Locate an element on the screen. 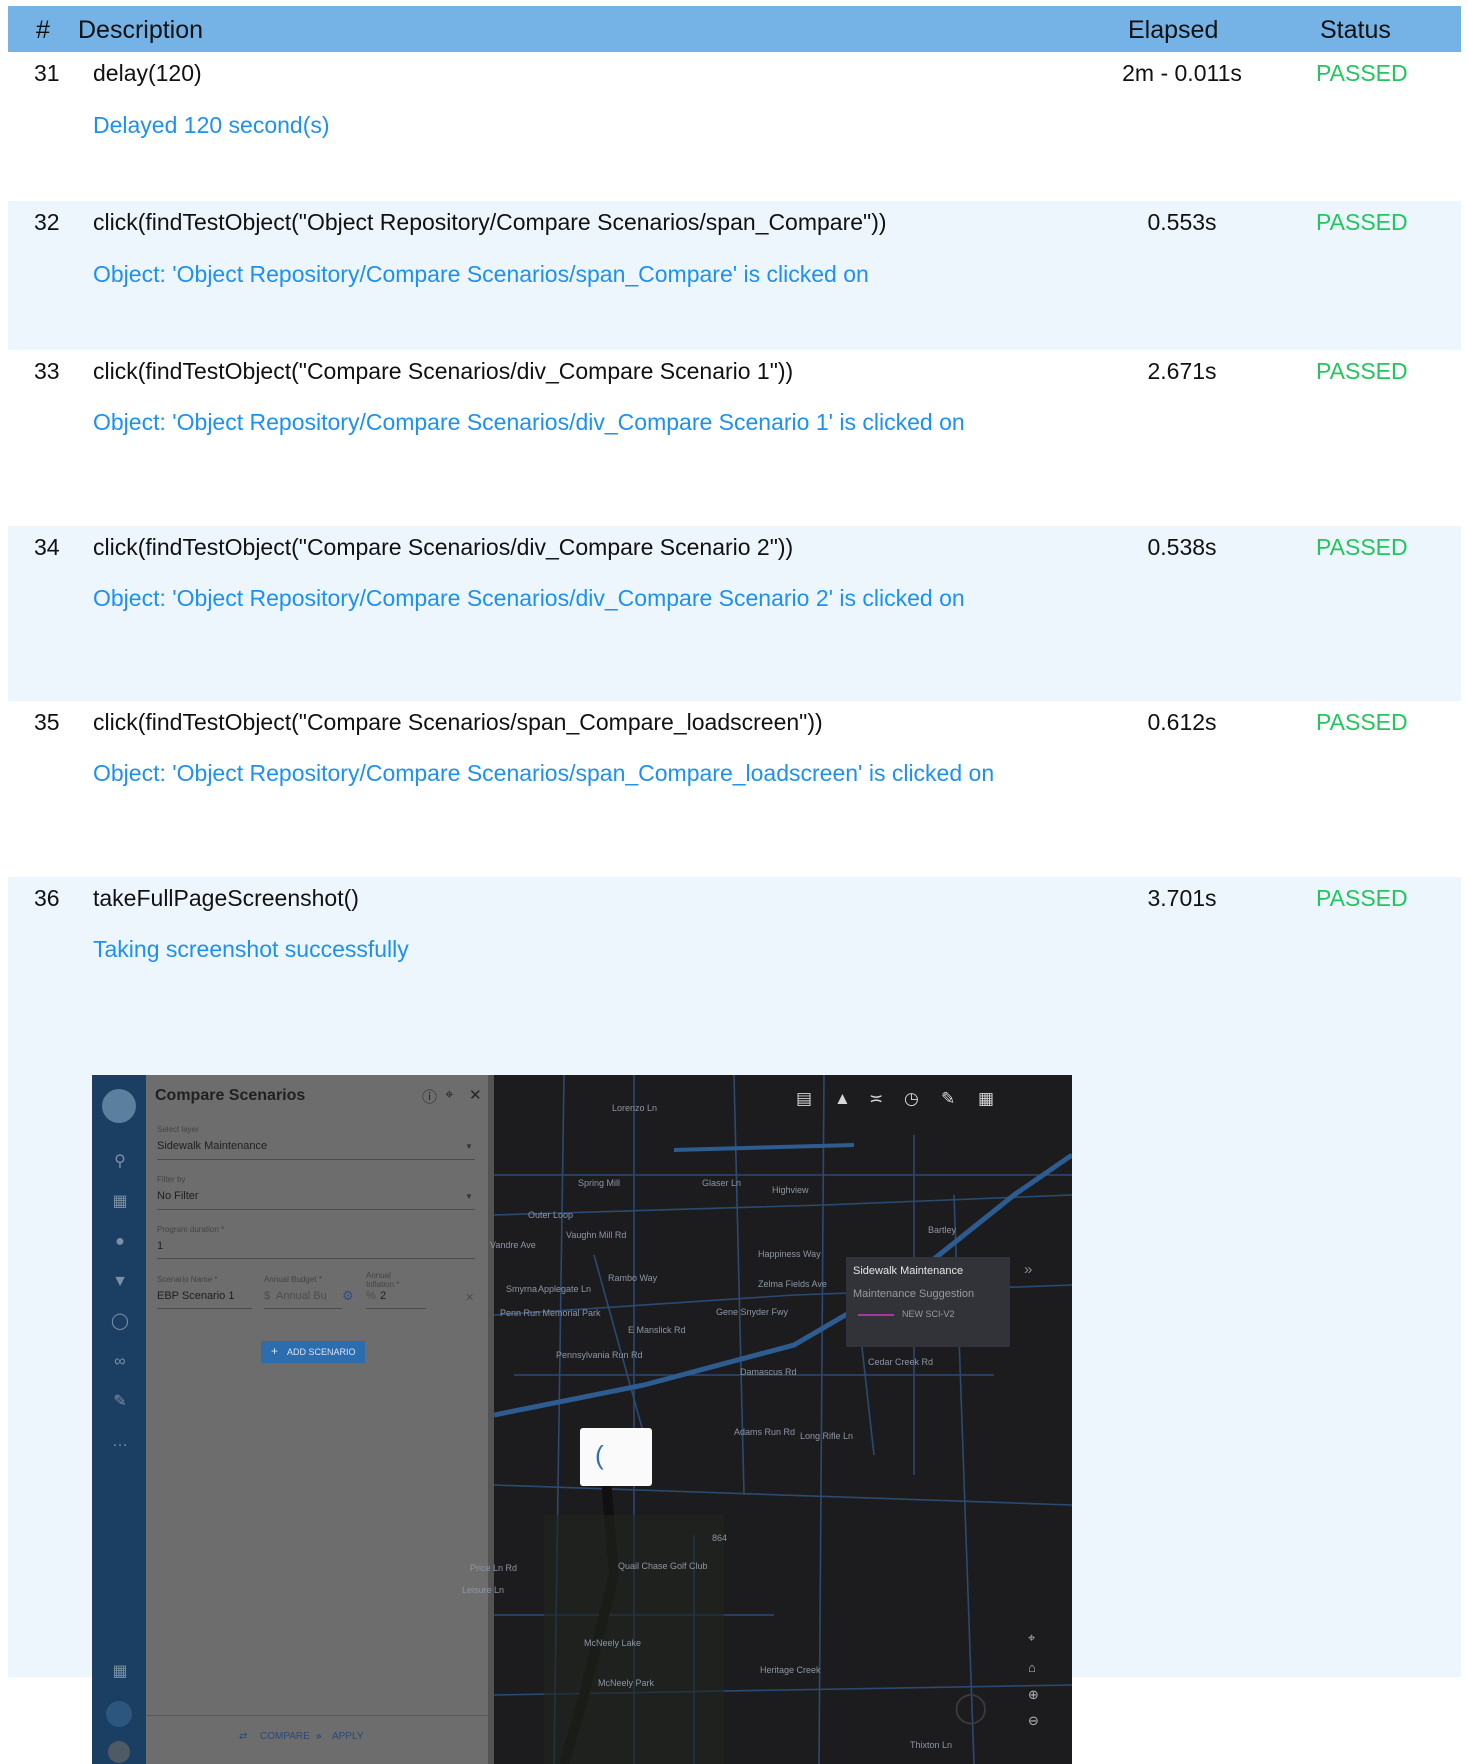  add-scenario-label: ADD SCENARIO is located at coordinates (321, 1352).